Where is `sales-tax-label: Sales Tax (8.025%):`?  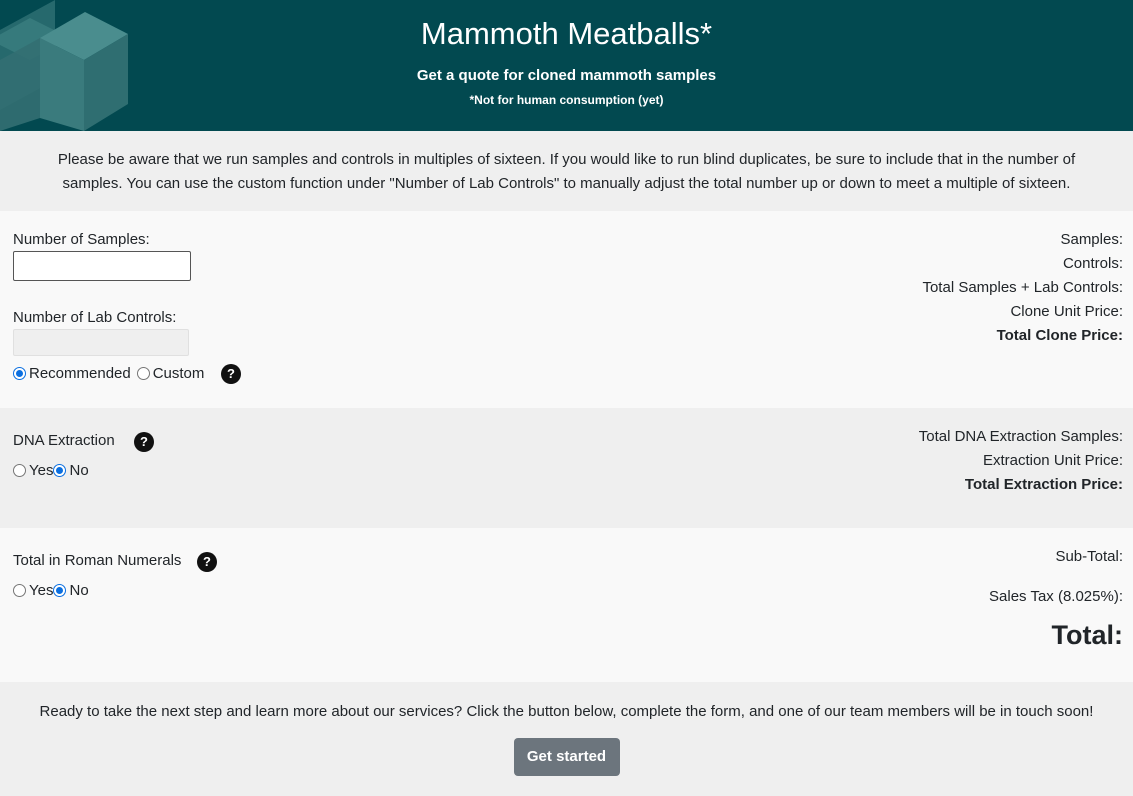
sales-tax-label: Sales Tax (8.025%): is located at coordinates (1056, 596).